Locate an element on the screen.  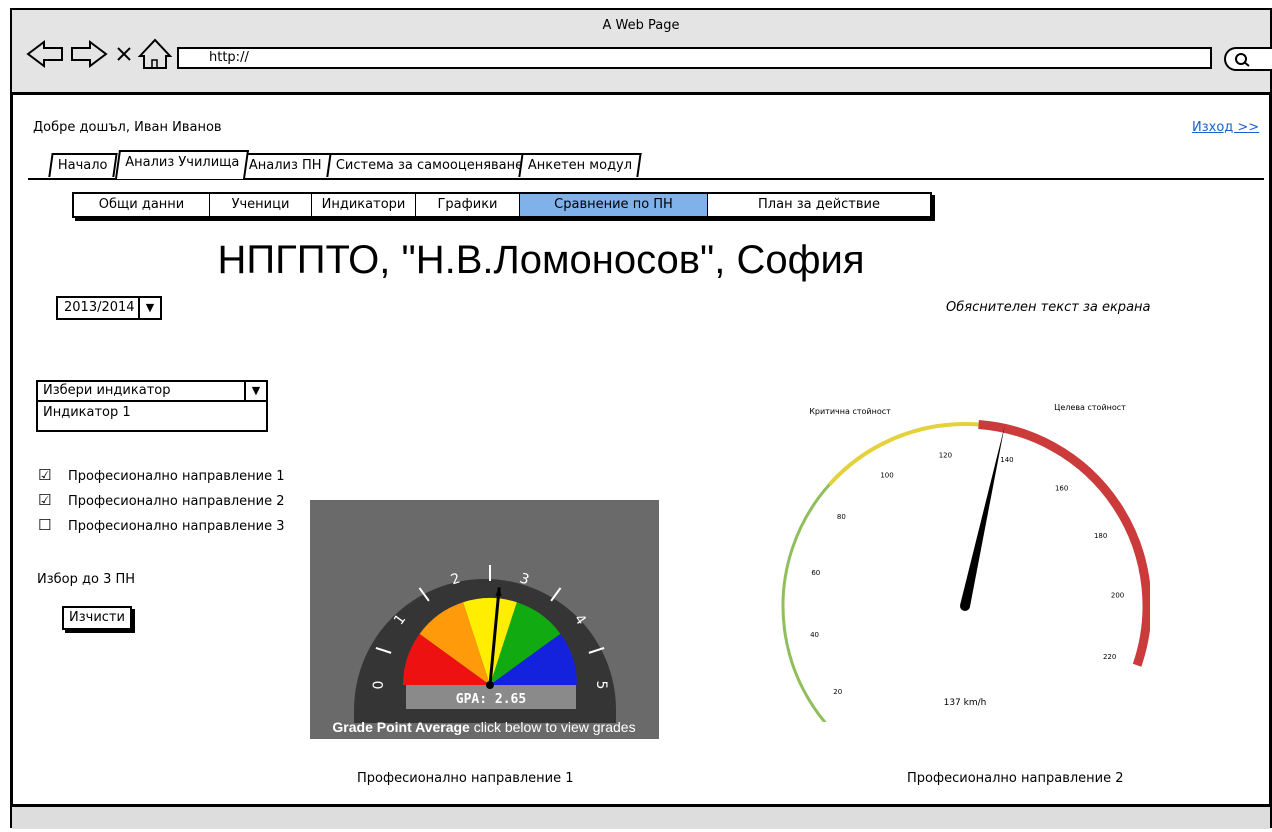
subnav-compare-pn: Сравнение по ПН is located at coordinates (614, 205).